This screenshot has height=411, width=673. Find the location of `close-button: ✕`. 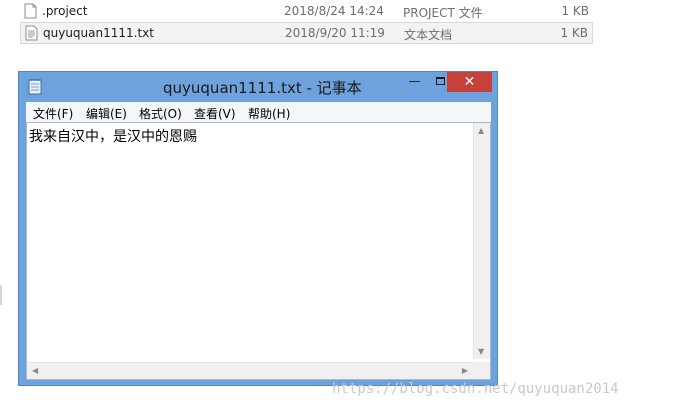

close-button: ✕ is located at coordinates (469, 82).